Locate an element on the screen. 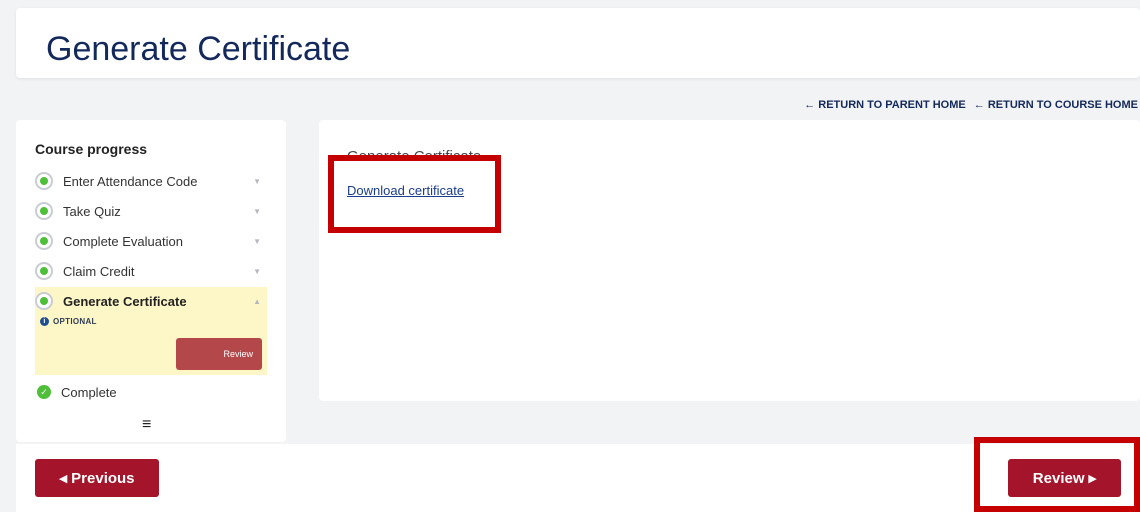 Image resolution: width=1140 pixels, height=512 pixels. return-to-course-home-link: ← RETURN TO COURSE HOME is located at coordinates (1056, 105).